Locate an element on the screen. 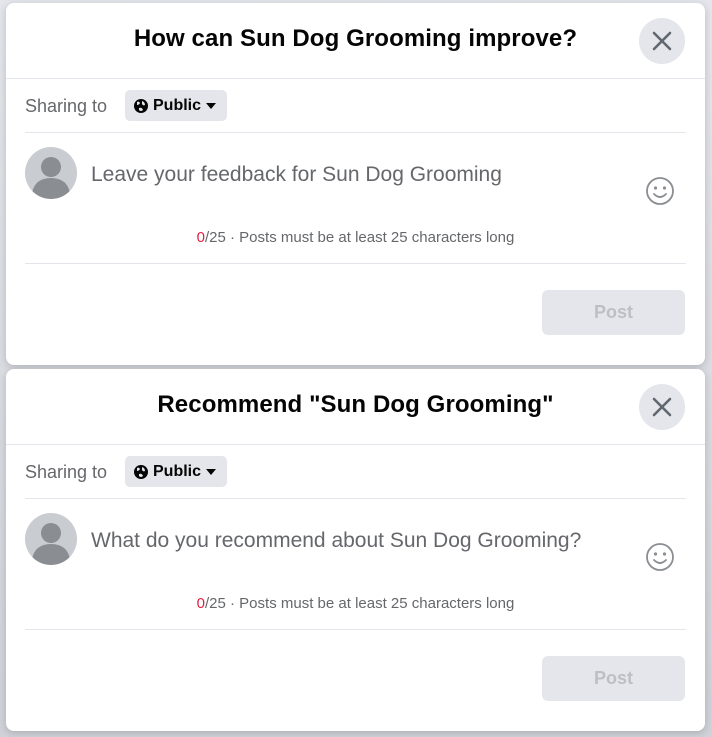 This screenshot has width=712, height=737. recommendation-input is located at coordinates (356, 541).